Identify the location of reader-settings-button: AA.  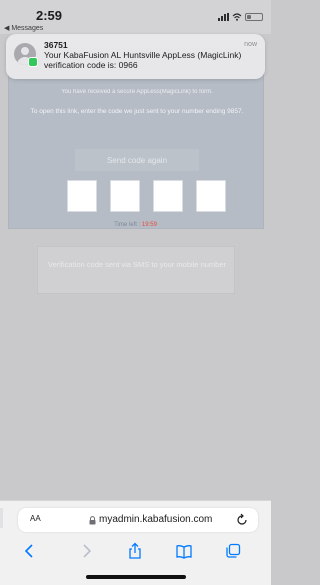
(35, 518).